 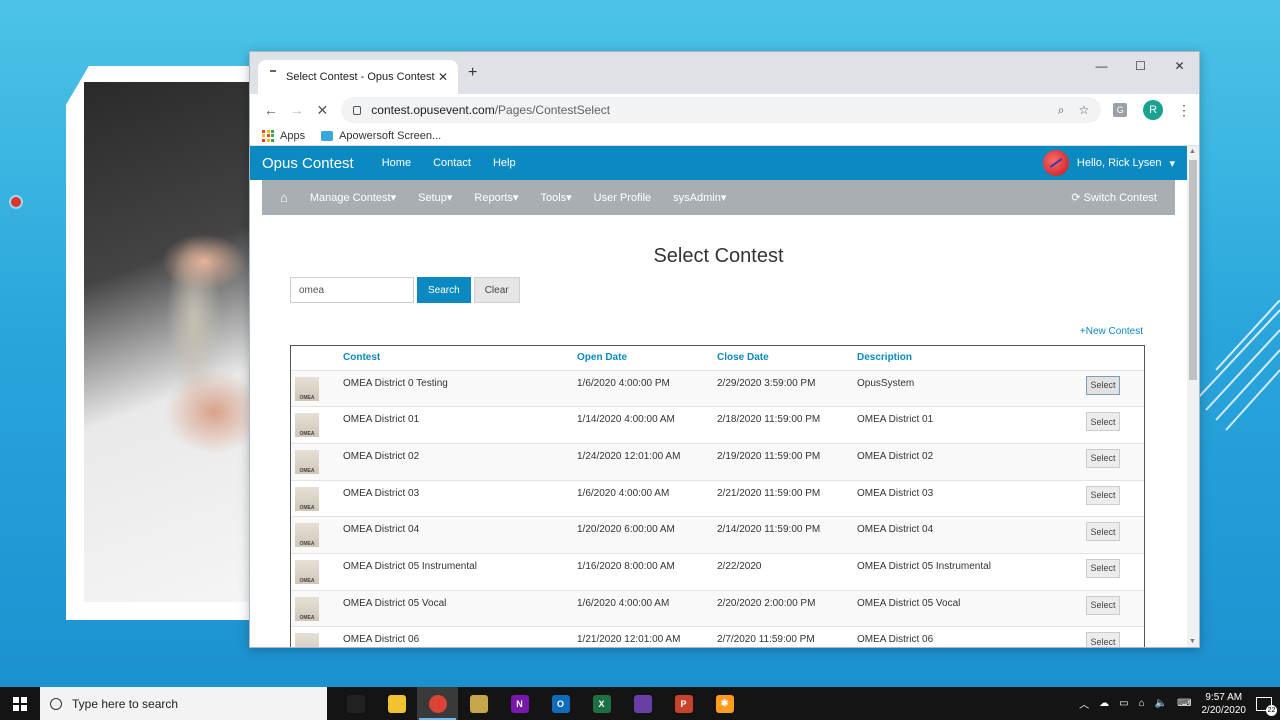 What do you see at coordinates (1114, 197) in the screenshot?
I see `switch-contest-link: ⟳ Switch Contest` at bounding box center [1114, 197].